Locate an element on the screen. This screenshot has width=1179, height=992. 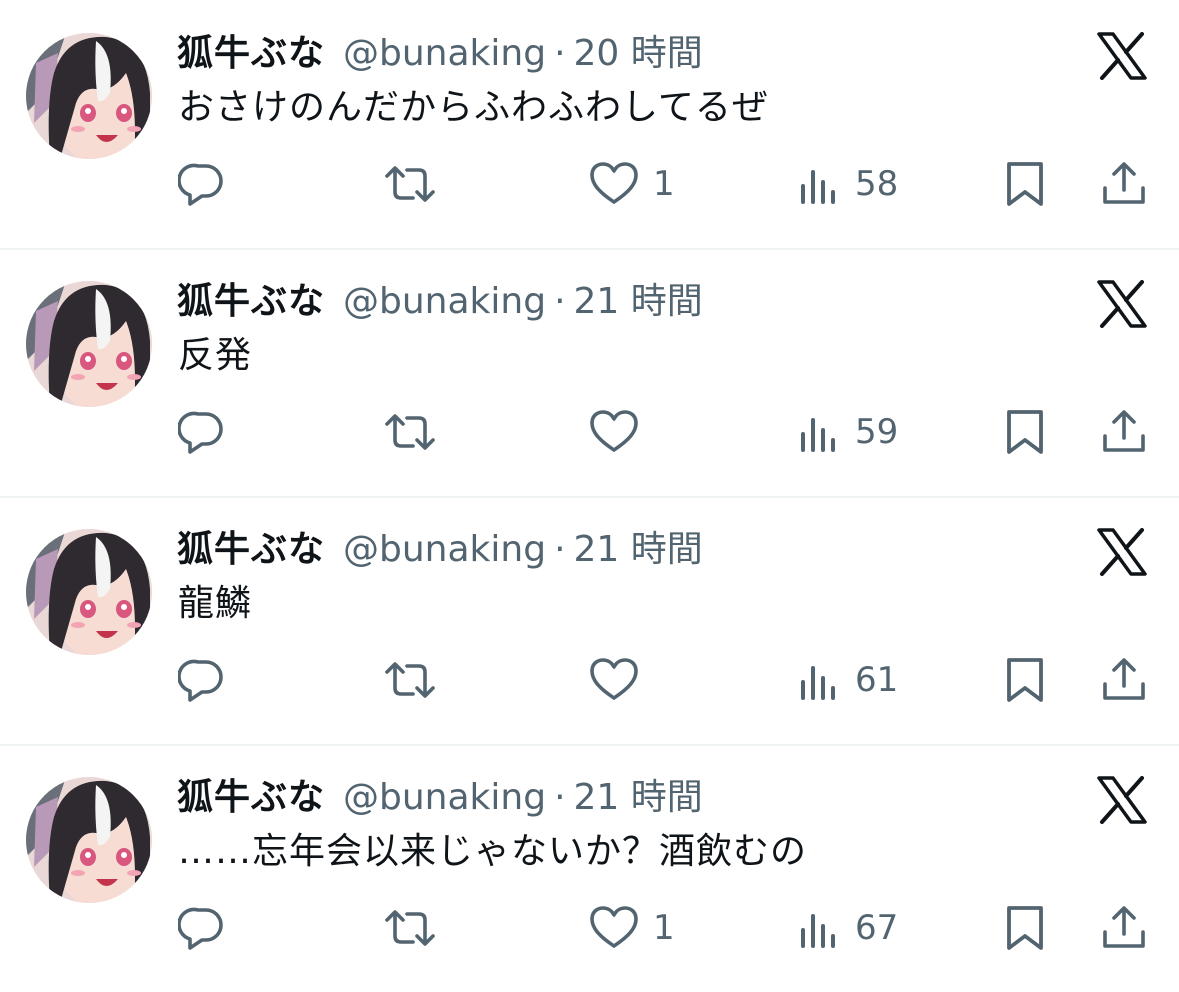
tweet-text: ……忘年会以来じゃないか？酒飲むの is located at coordinates (493, 851).